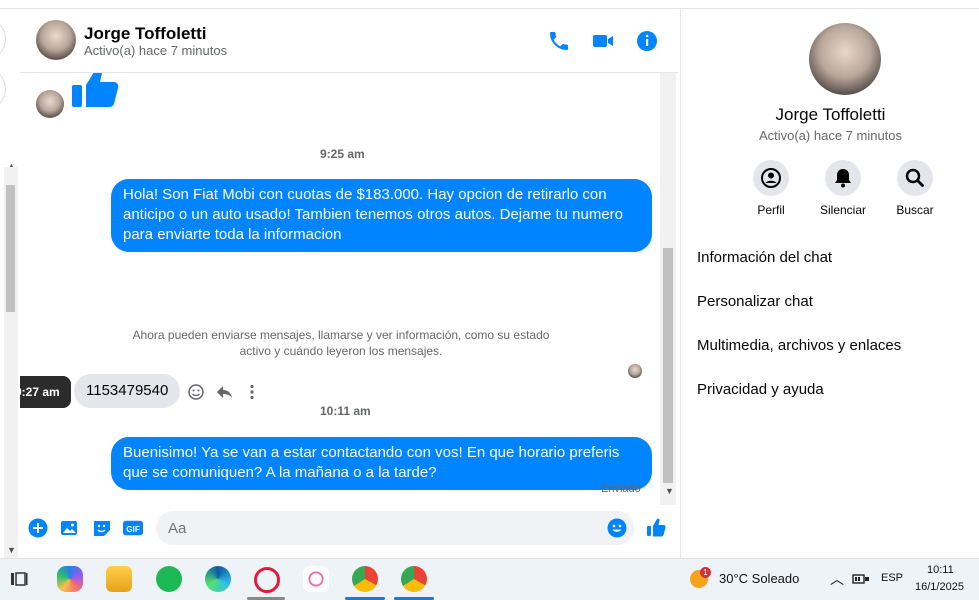  I want to click on composer: GIF, so click(349, 532).